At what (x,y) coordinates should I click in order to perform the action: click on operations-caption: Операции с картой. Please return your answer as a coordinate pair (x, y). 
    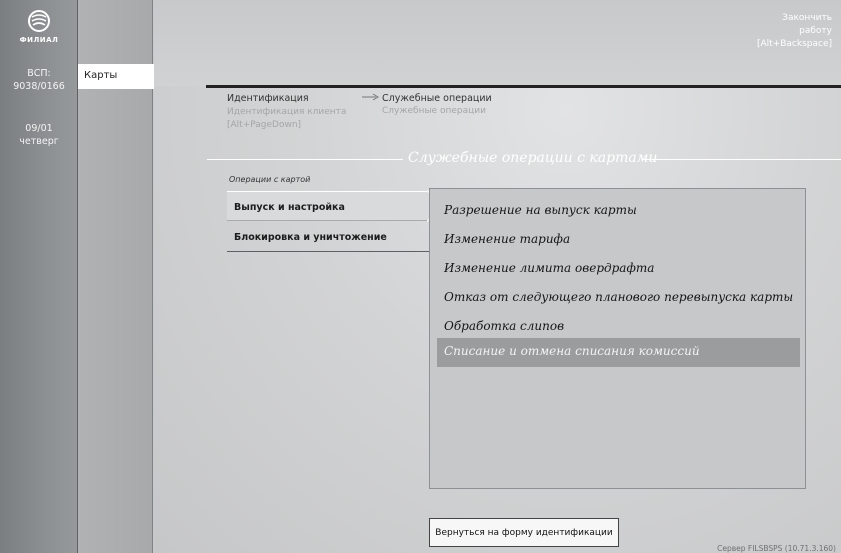
    Looking at the image, I should click on (270, 179).